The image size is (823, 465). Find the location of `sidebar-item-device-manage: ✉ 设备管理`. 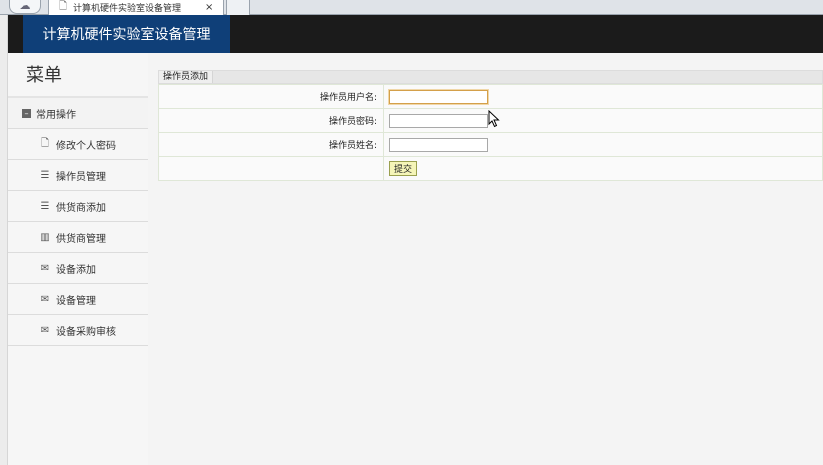

sidebar-item-device-manage: ✉ 设备管理 is located at coordinates (78, 299).